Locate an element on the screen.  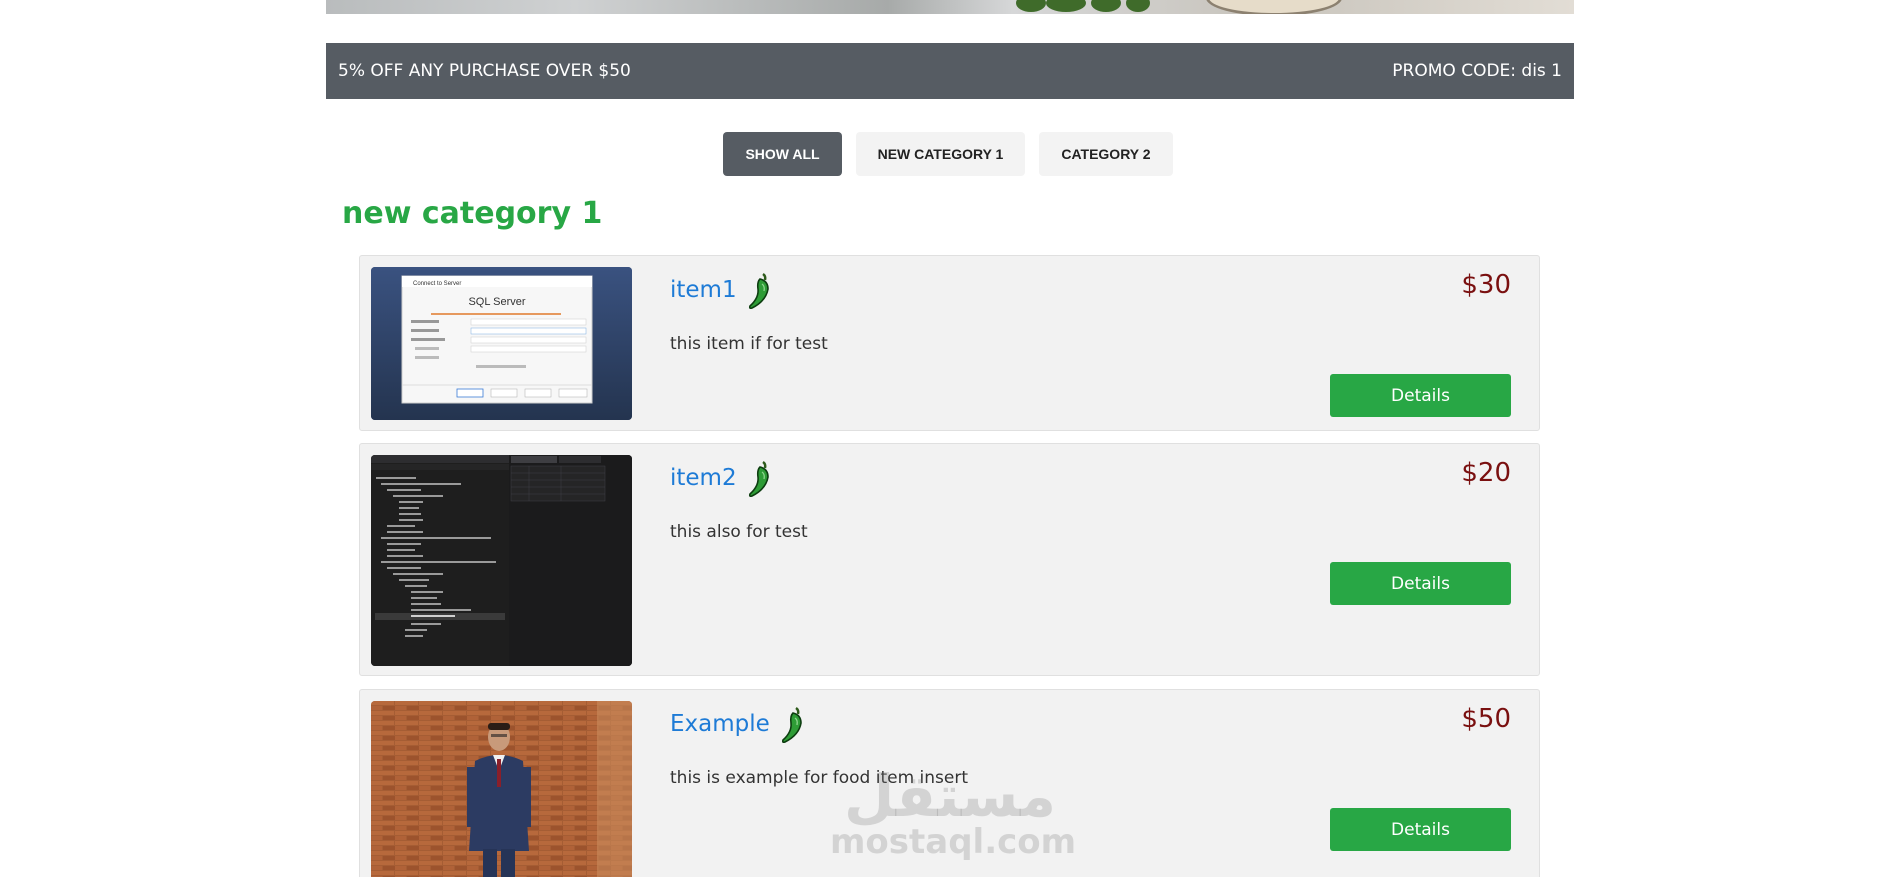
item-description: this item if for test is located at coordinates (749, 344).